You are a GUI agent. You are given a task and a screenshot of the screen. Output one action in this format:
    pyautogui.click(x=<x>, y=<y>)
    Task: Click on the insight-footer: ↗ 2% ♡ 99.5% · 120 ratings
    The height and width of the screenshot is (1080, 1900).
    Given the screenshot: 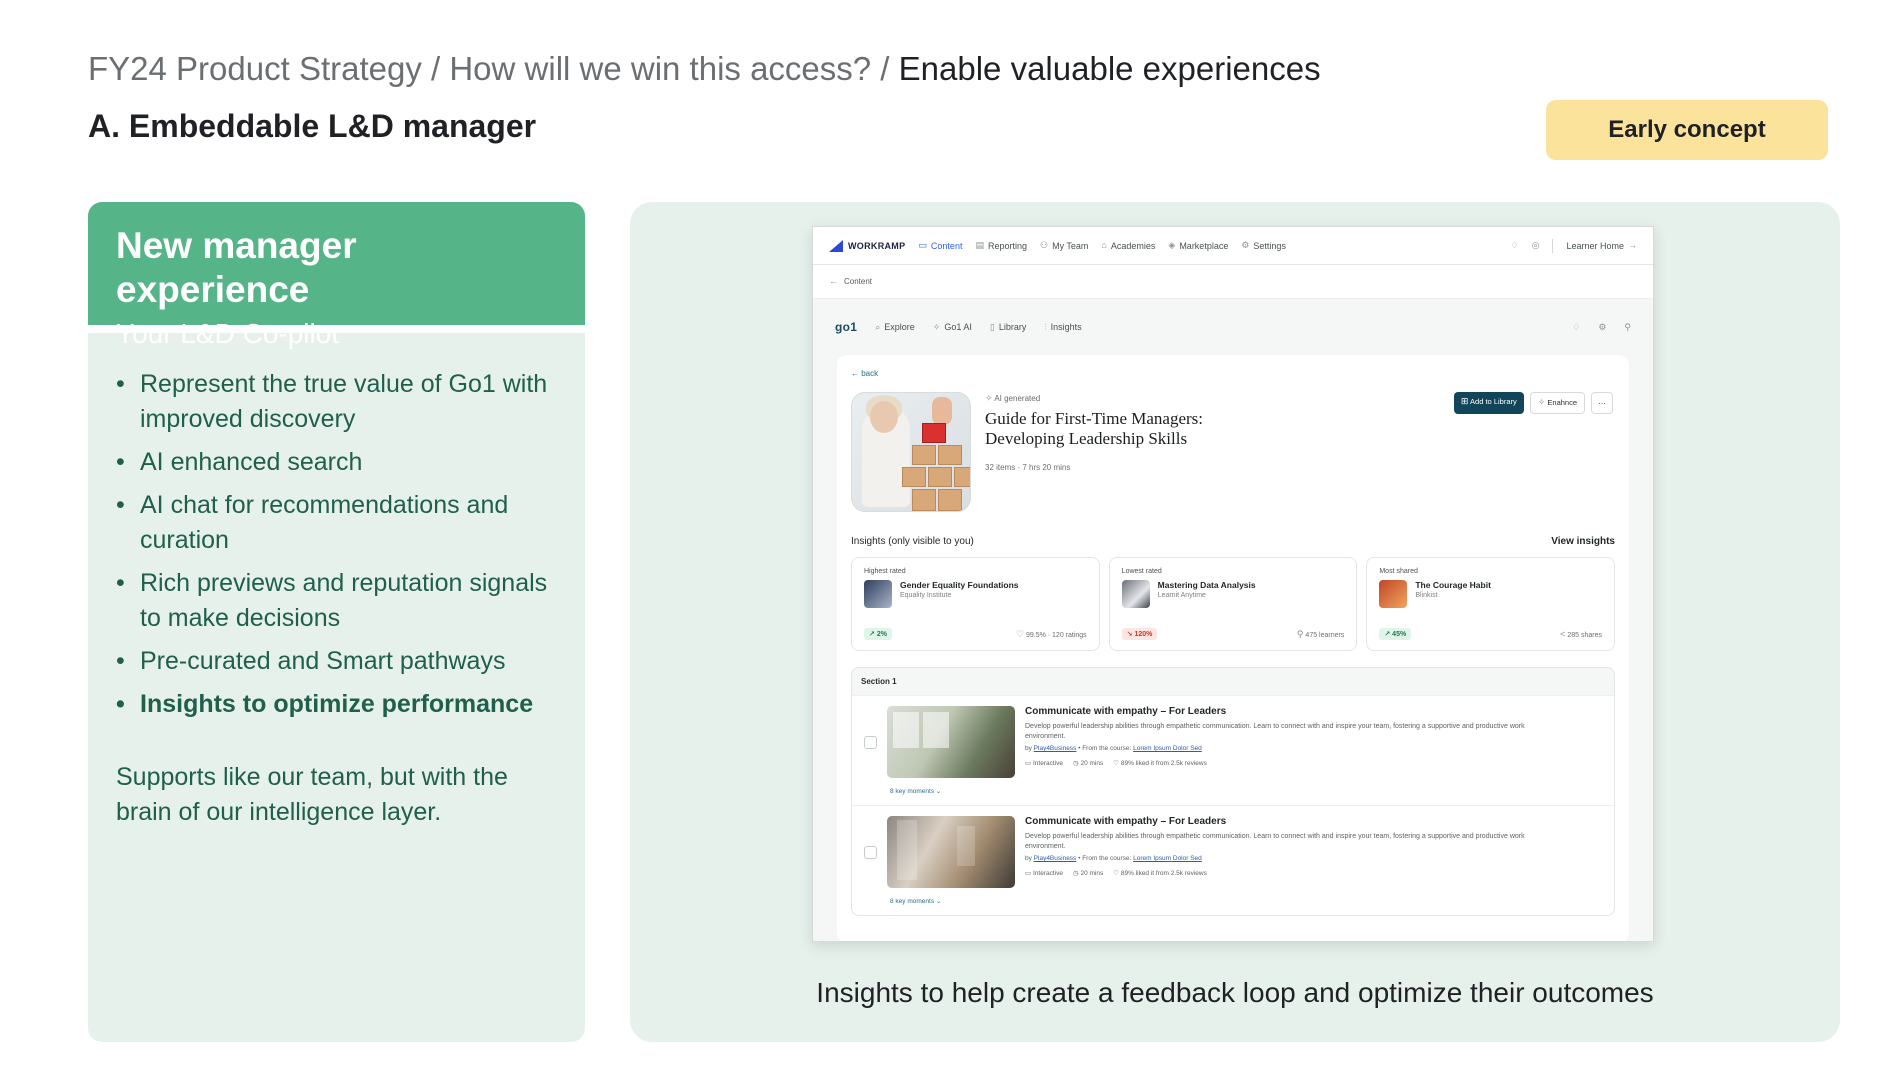 What is the action you would take?
    pyautogui.click(x=975, y=634)
    